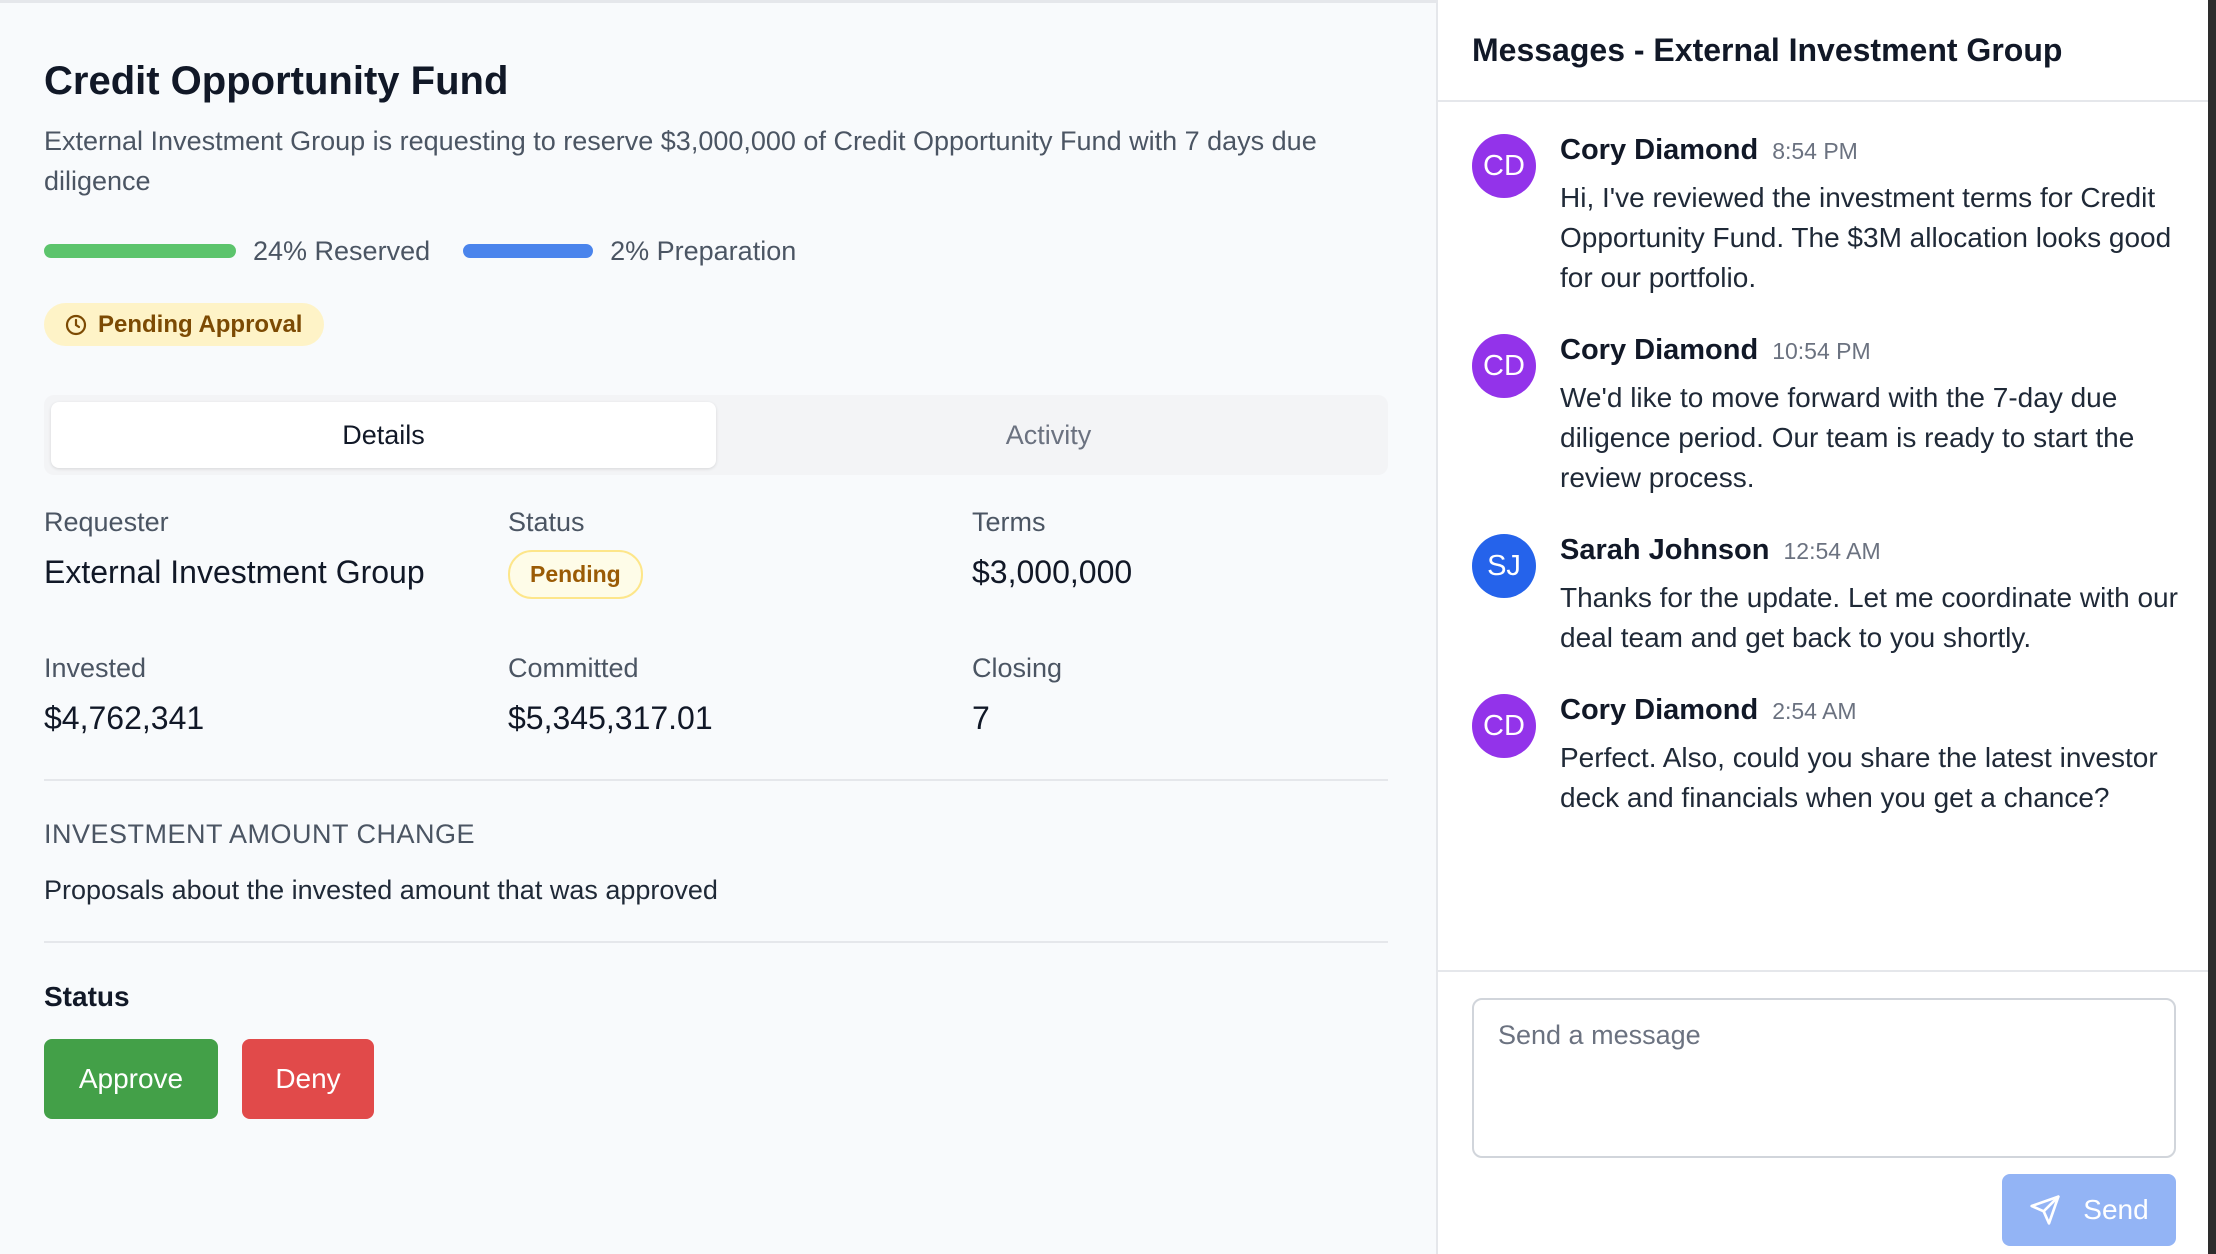 The image size is (2216, 1254). I want to click on status-field: Status Pending, so click(575, 553).